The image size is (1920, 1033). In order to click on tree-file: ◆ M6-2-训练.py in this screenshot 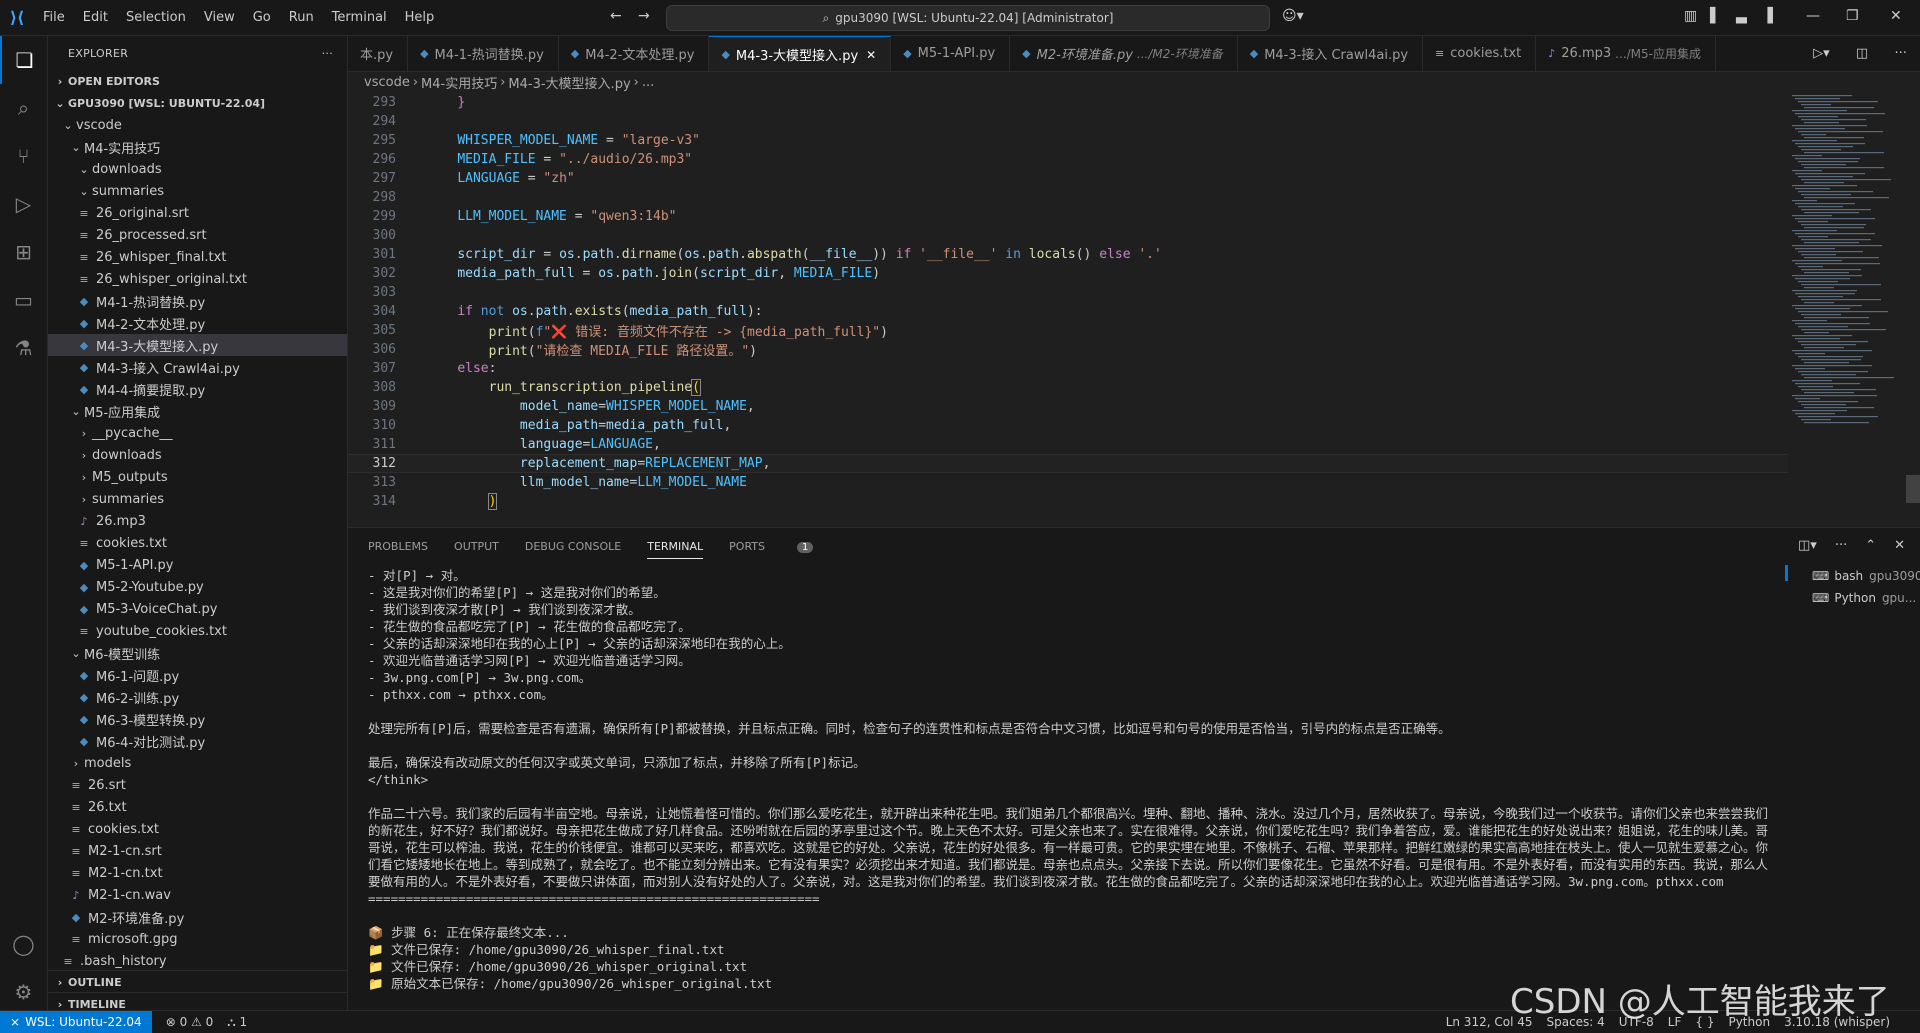, I will do `click(197, 697)`.